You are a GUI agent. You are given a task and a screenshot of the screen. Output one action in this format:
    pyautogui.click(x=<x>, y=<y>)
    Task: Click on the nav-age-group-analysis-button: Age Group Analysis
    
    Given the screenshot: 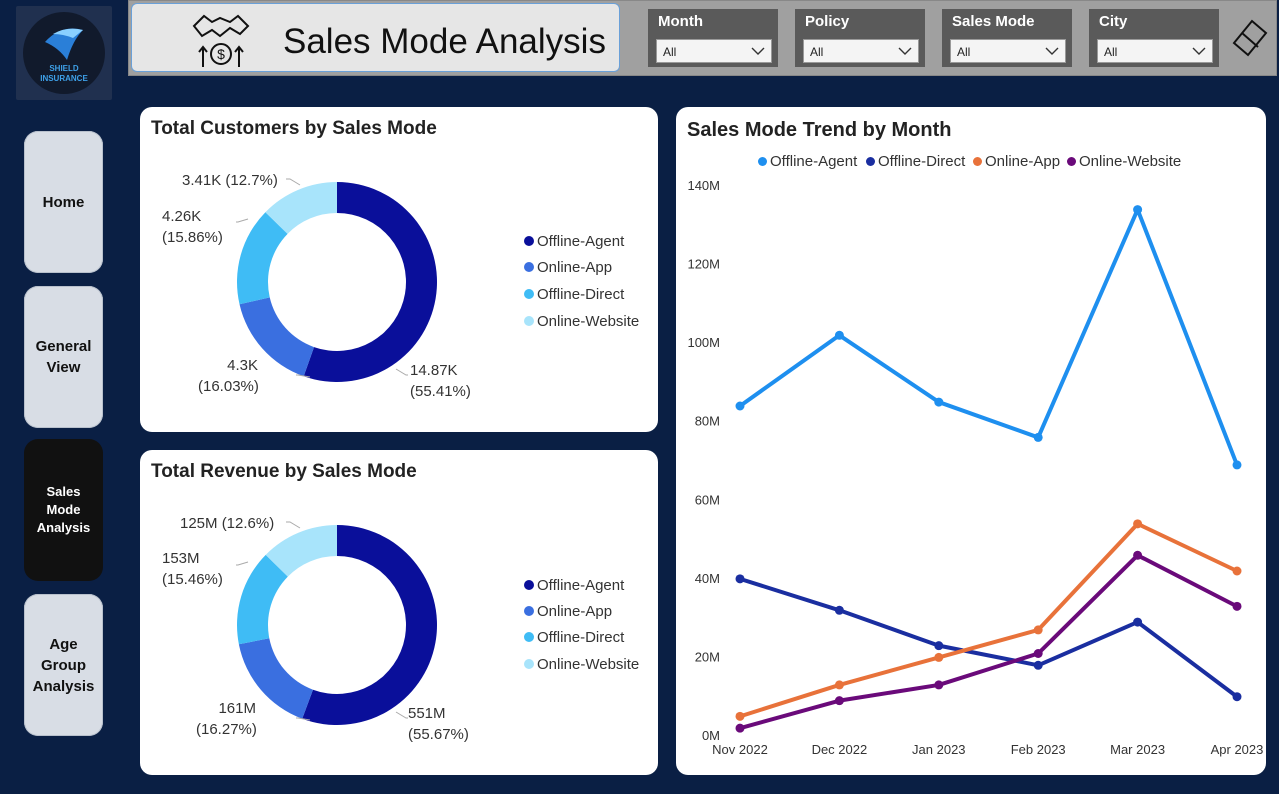 What is the action you would take?
    pyautogui.click(x=63, y=665)
    